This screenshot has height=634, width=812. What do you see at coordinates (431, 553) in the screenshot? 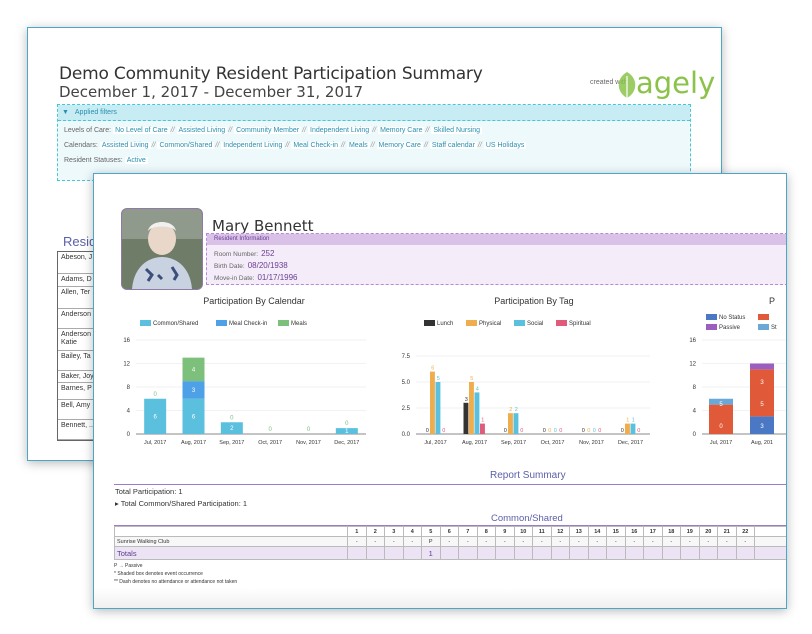
I see `grid-cell: 1` at bounding box center [431, 553].